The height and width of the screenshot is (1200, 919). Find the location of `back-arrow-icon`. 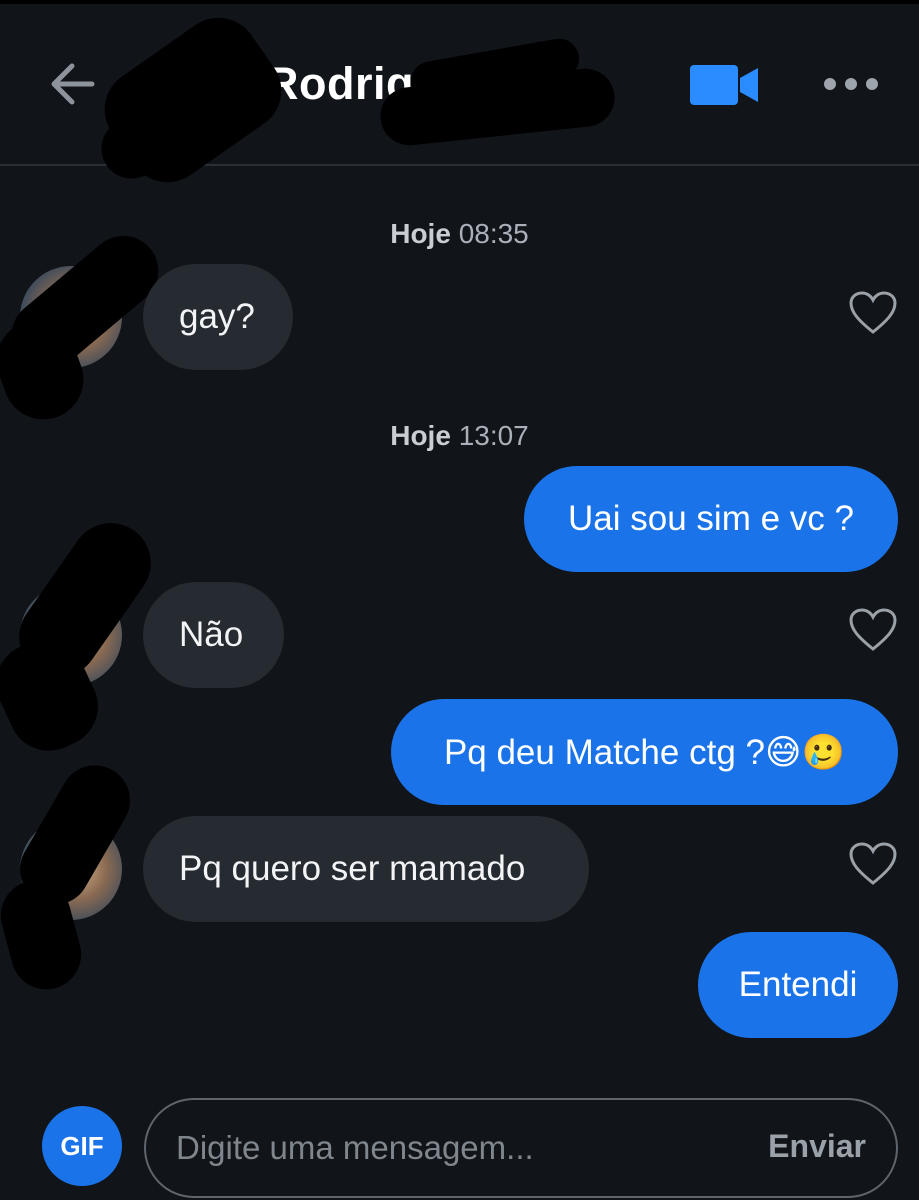

back-arrow-icon is located at coordinates (72, 84).